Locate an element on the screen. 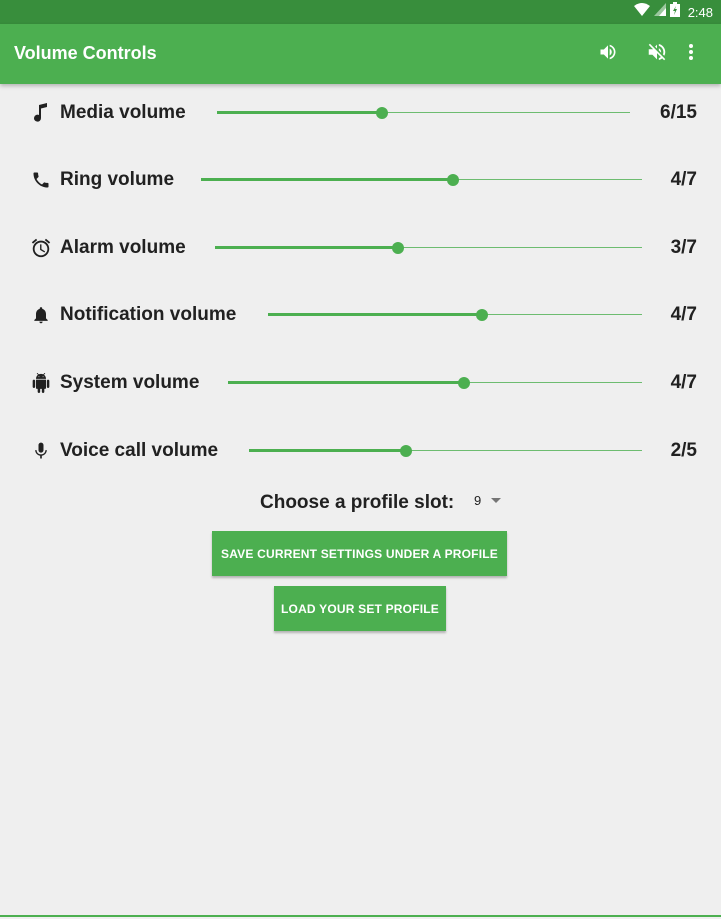 The image size is (721, 919). volume-label: Notification volume is located at coordinates (148, 314).